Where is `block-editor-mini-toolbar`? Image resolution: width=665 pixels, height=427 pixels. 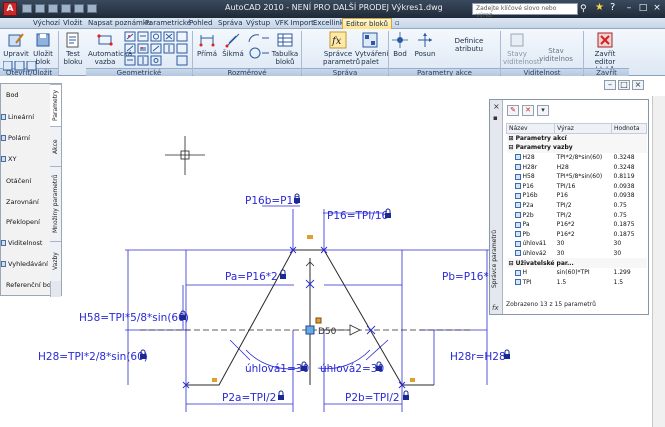 block-editor-mini-toolbar is located at coordinates (21, 66).